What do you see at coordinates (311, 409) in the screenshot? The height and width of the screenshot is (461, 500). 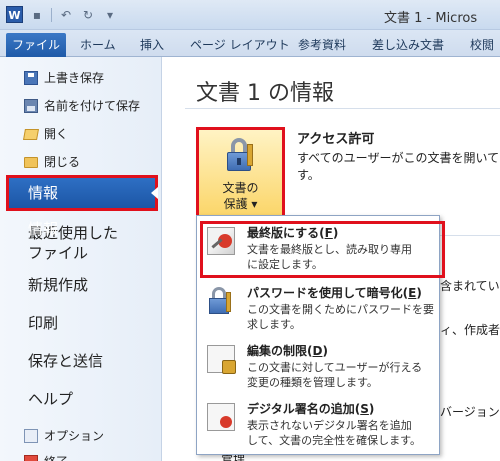 I see `digital-signature-title: デジタル署名の追加(S)` at bounding box center [311, 409].